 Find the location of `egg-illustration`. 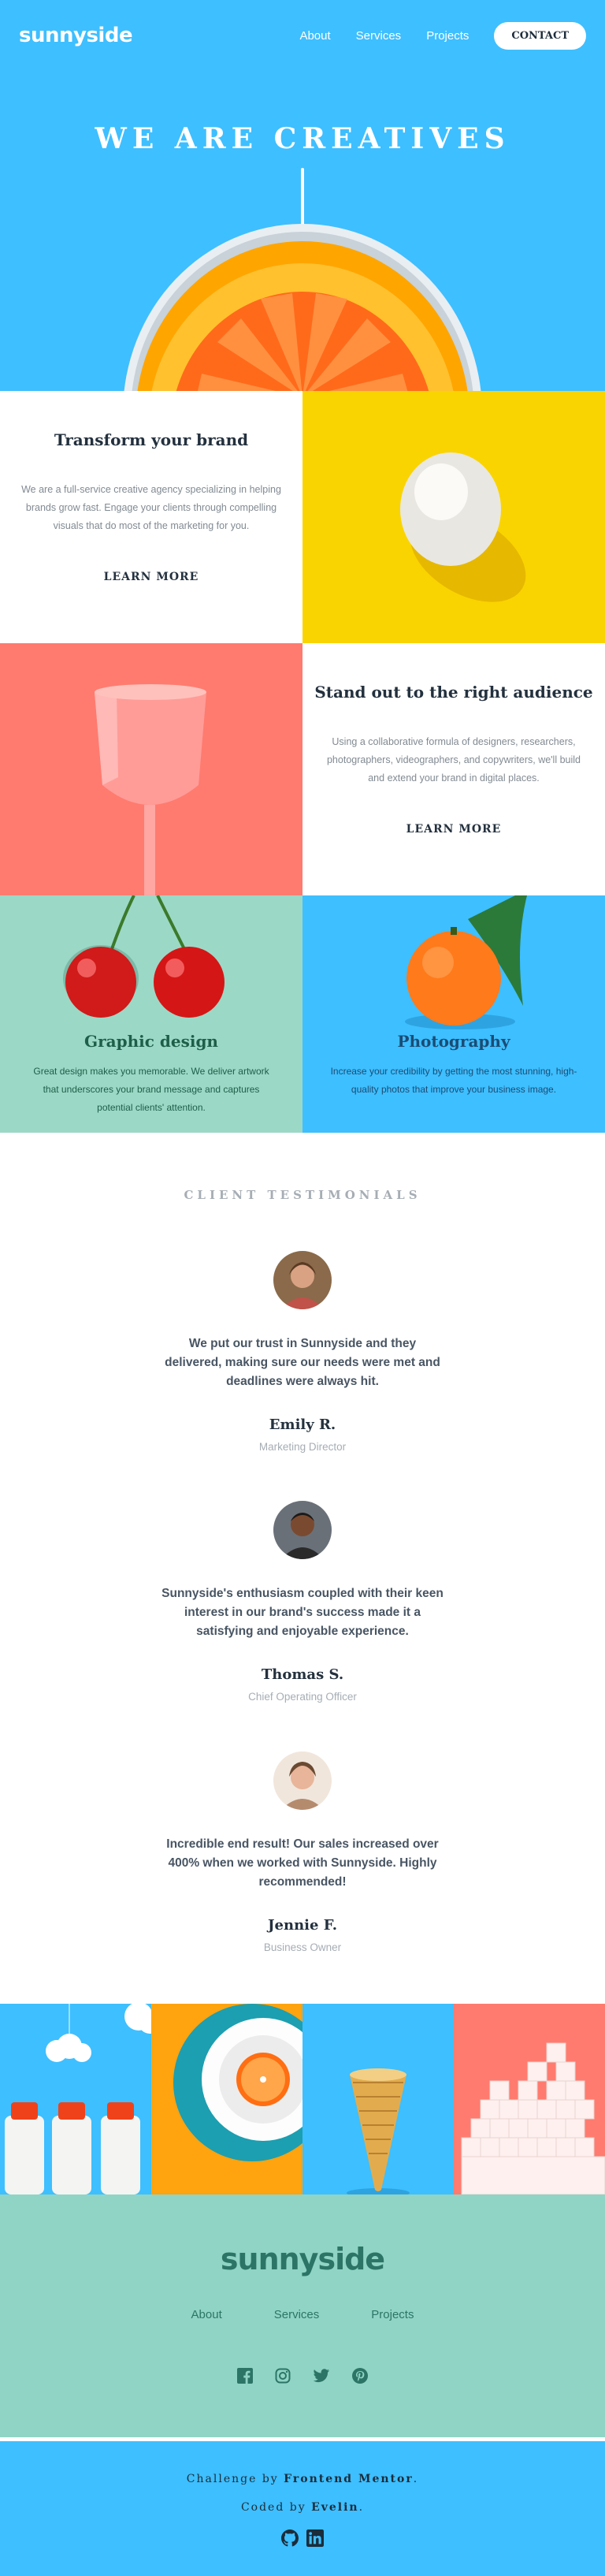

egg-illustration is located at coordinates (463, 527).